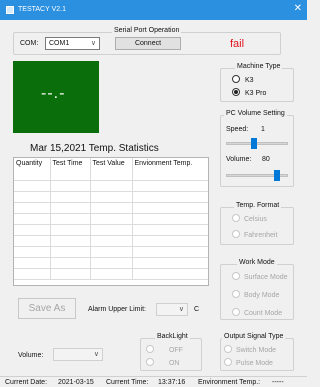 This screenshot has height=387, width=320. I want to click on temp-format-option-fahrenheit: Fahrenheit, so click(254, 235).